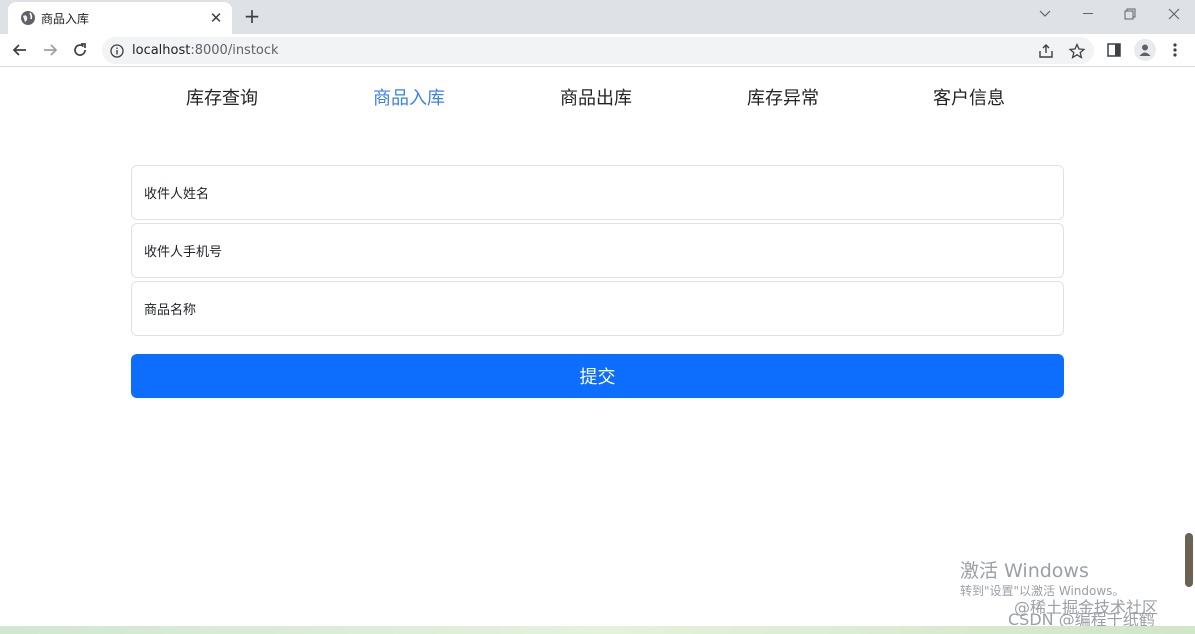 This screenshot has height=634, width=1195. What do you see at coordinates (1114, 50) in the screenshot?
I see `side-panel-icon` at bounding box center [1114, 50].